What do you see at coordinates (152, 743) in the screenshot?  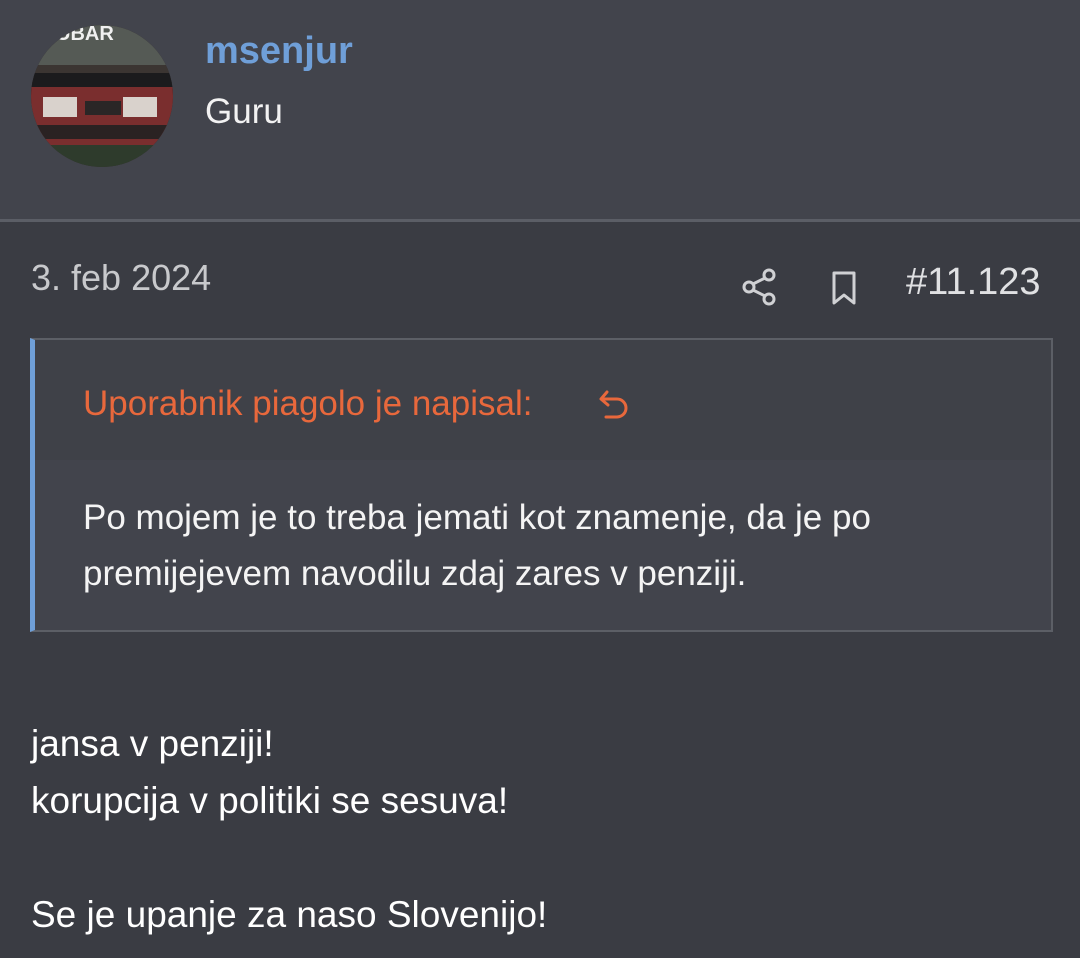 I see `post-line: jansa v penziji!` at bounding box center [152, 743].